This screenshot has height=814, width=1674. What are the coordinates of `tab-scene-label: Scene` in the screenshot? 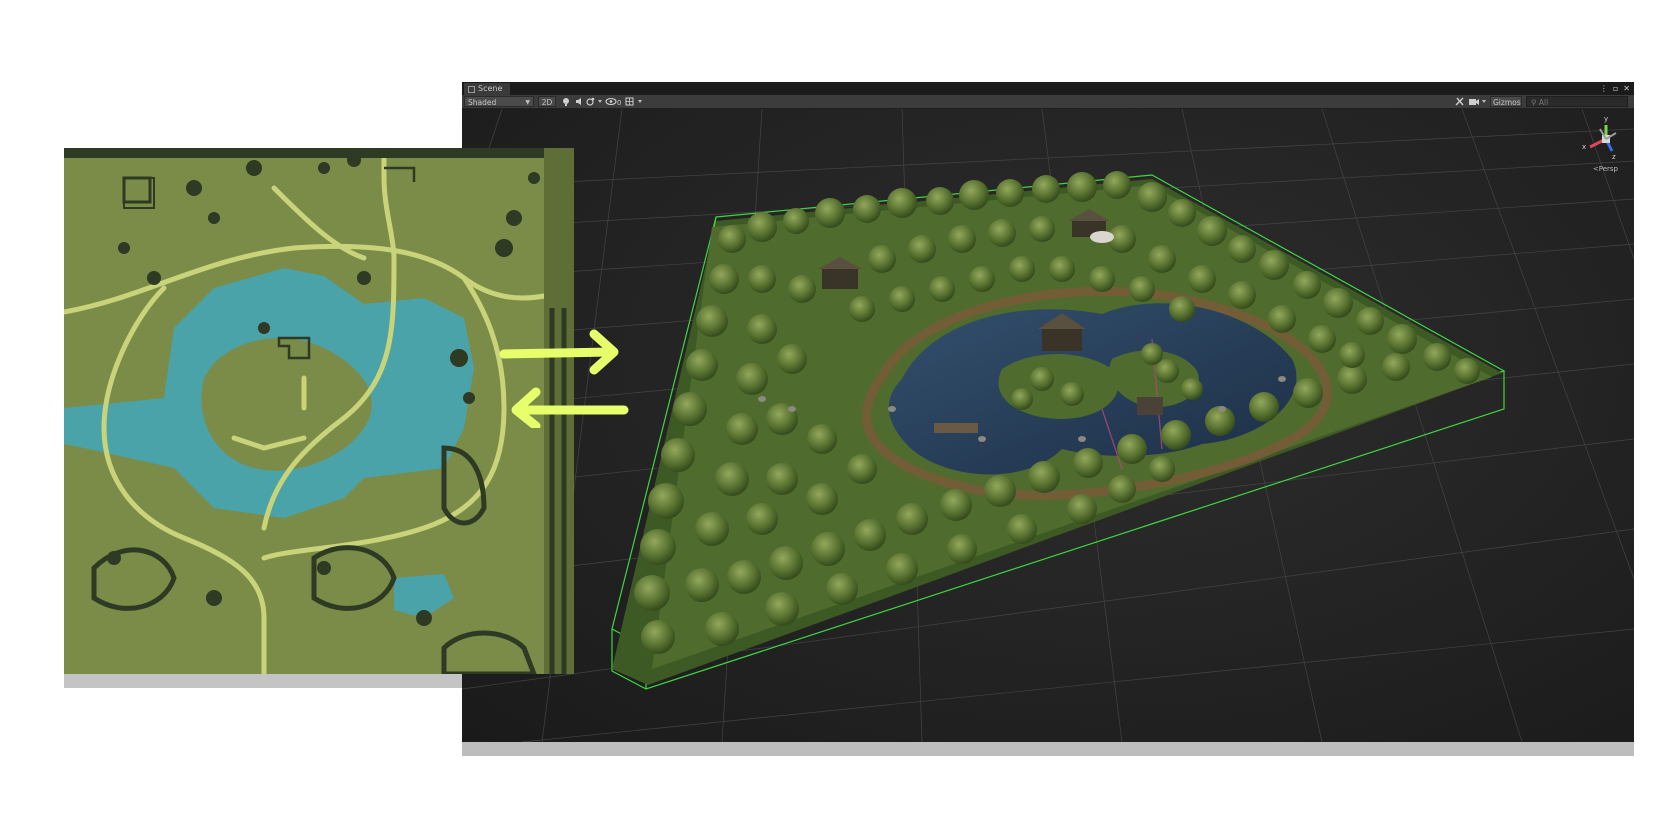 It's located at (490, 88).